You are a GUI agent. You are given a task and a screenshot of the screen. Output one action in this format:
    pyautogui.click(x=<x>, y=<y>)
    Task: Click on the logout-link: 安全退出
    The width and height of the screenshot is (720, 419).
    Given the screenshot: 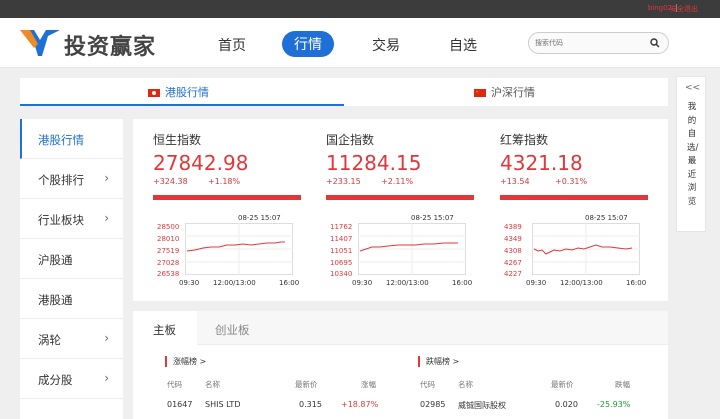 What is the action you would take?
    pyautogui.click(x=684, y=9)
    